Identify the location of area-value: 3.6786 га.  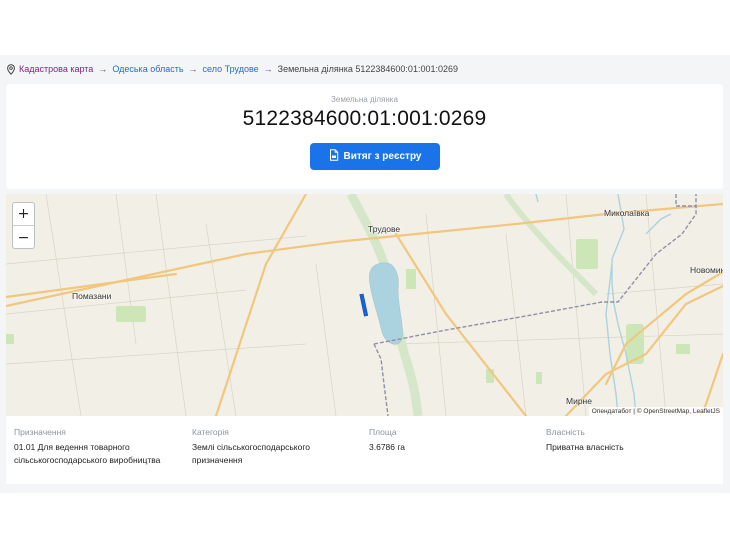
(387, 447).